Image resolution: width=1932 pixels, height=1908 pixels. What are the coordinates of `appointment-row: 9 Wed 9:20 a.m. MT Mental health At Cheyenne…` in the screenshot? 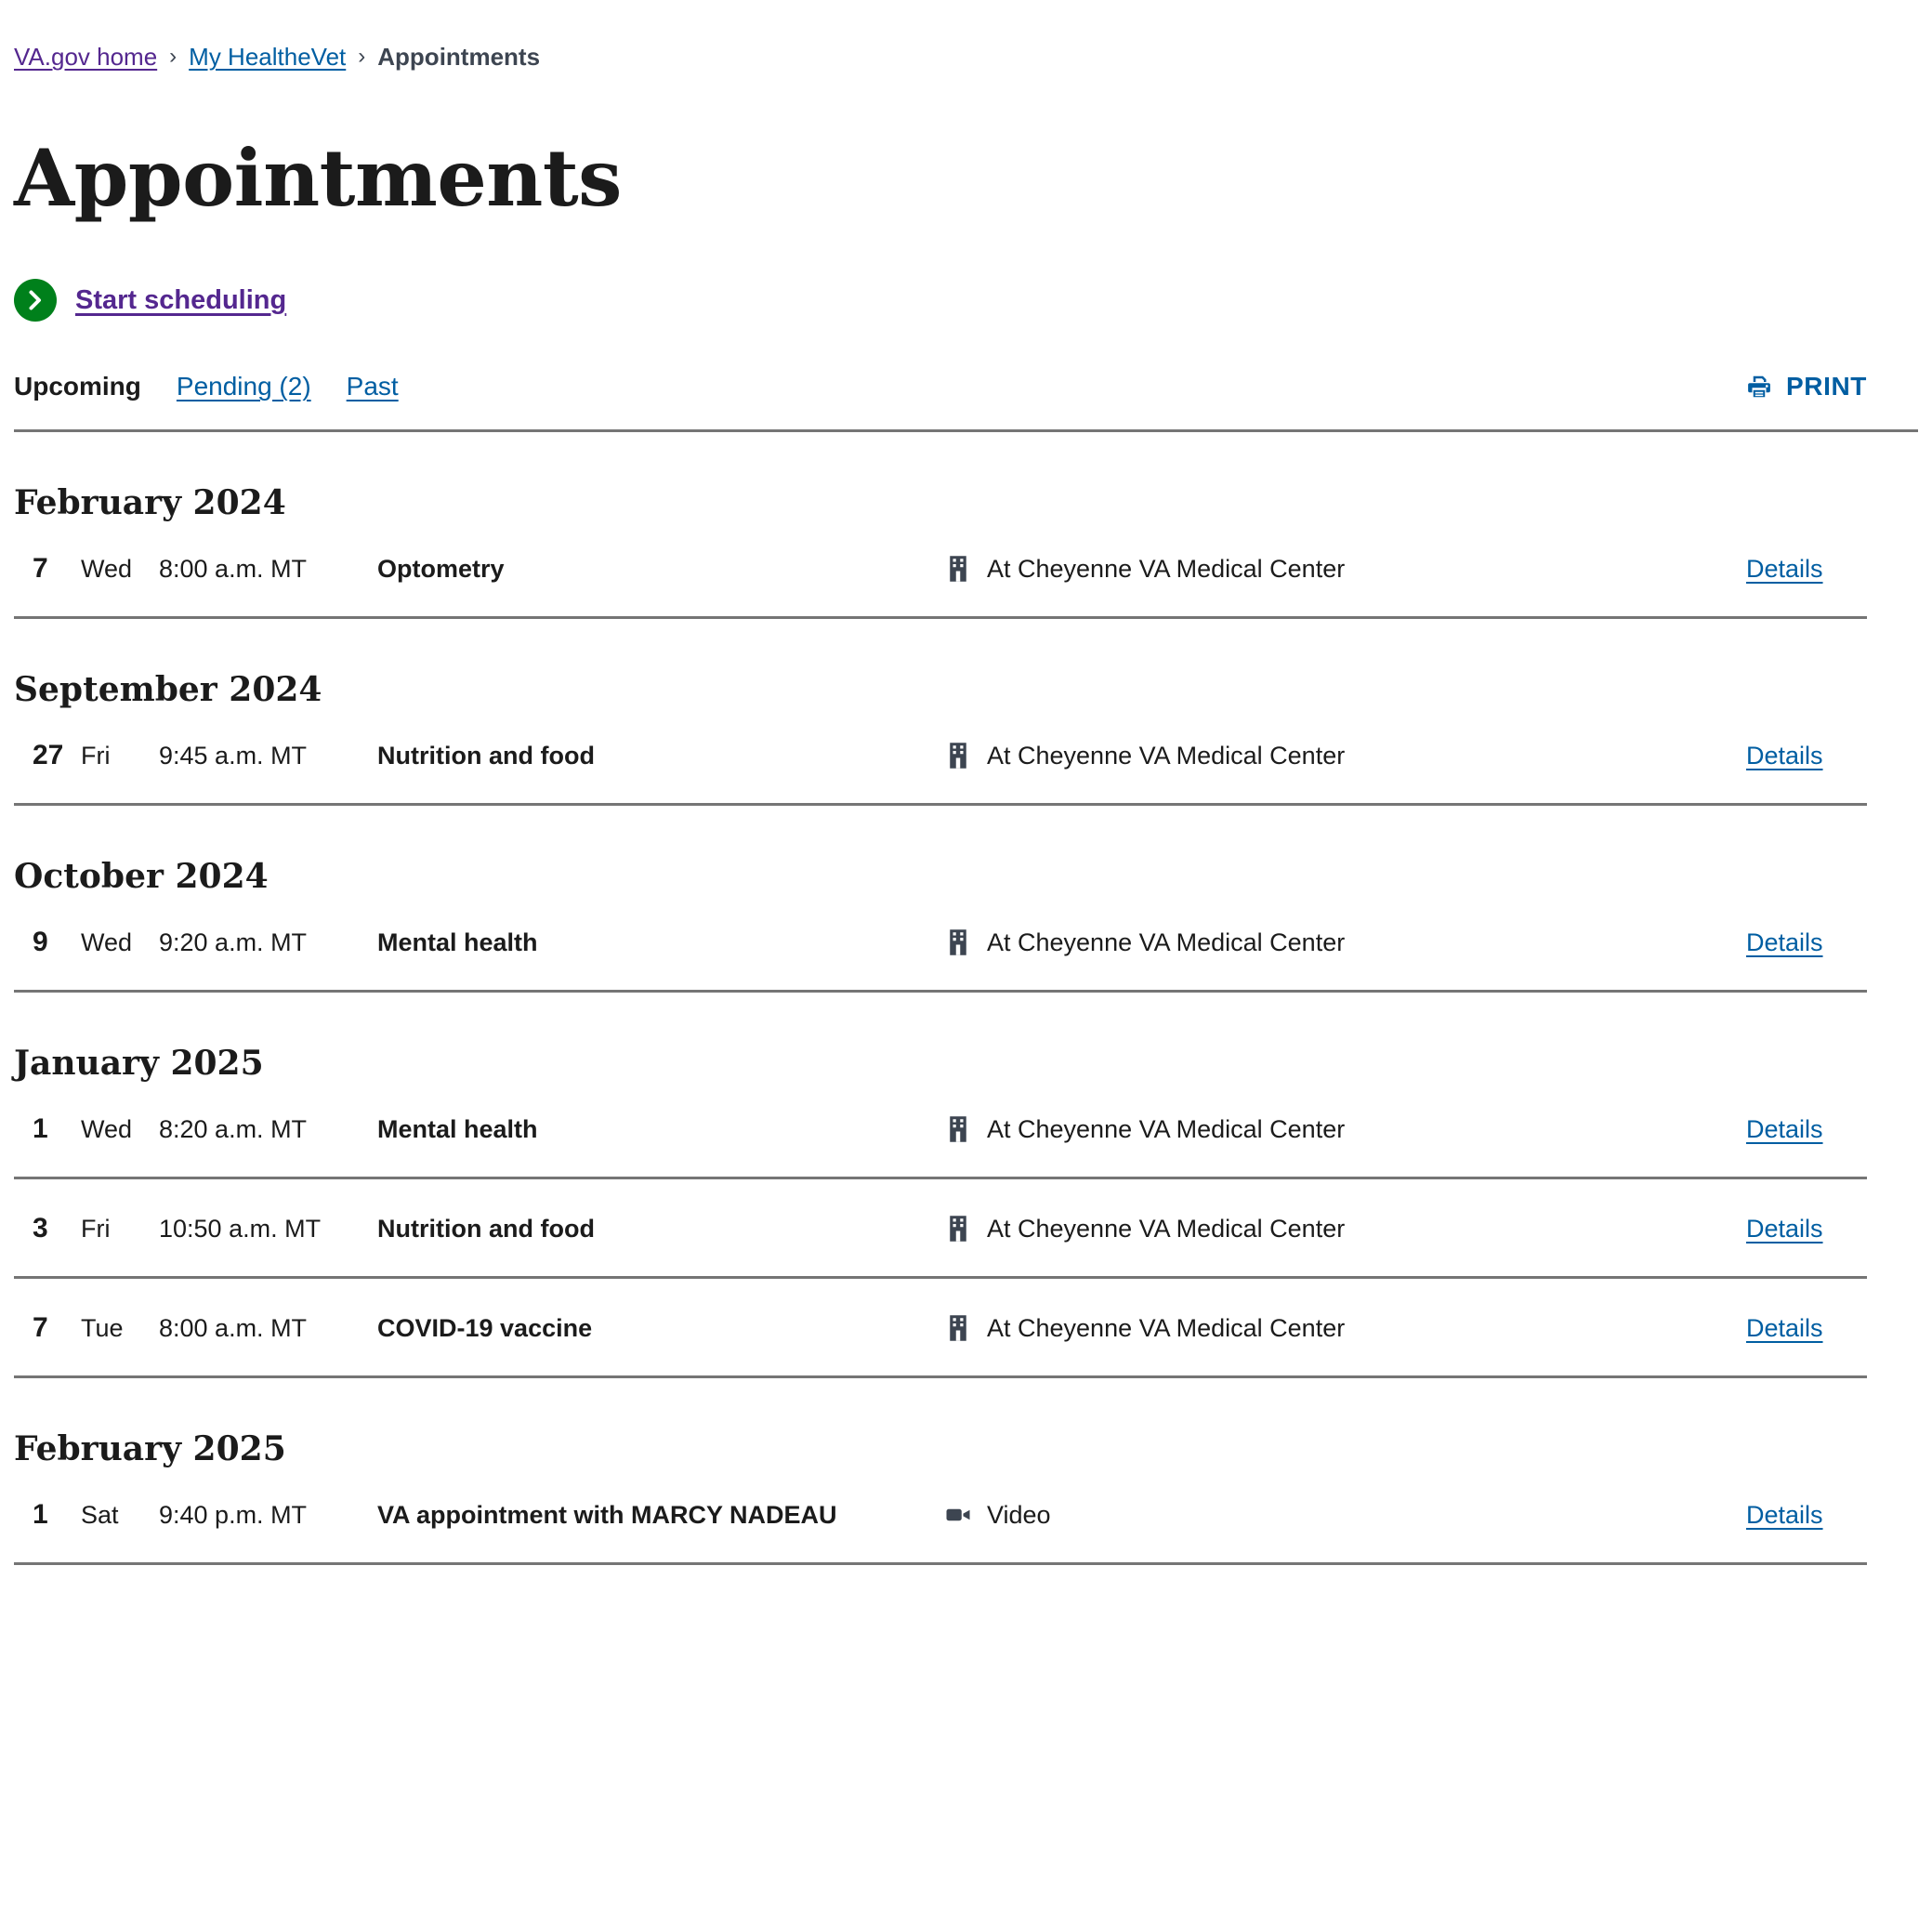 It's located at (940, 943).